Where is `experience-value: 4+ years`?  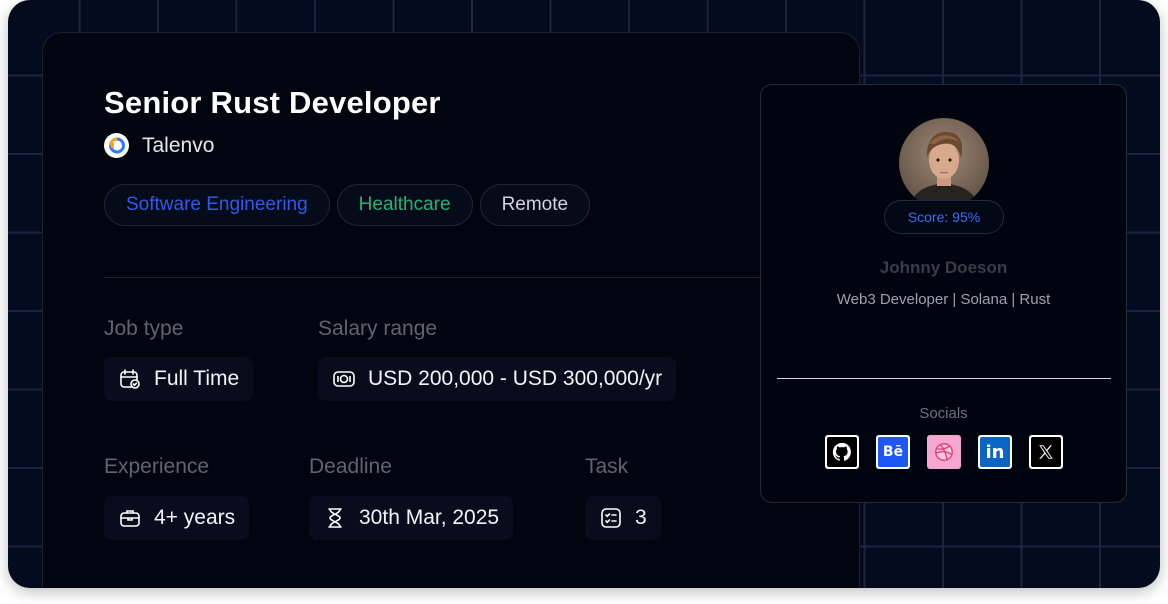 experience-value: 4+ years is located at coordinates (177, 518).